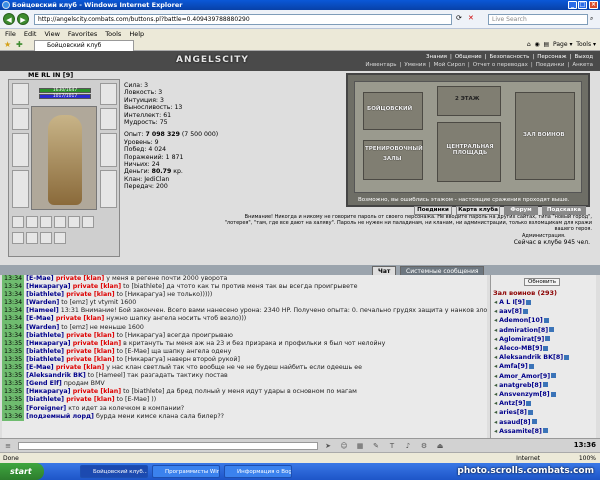 The width and height of the screenshot is (600, 480). Describe the element at coordinates (50, 75) in the screenshot. I see `character-name: ME RL IN [9]` at that location.